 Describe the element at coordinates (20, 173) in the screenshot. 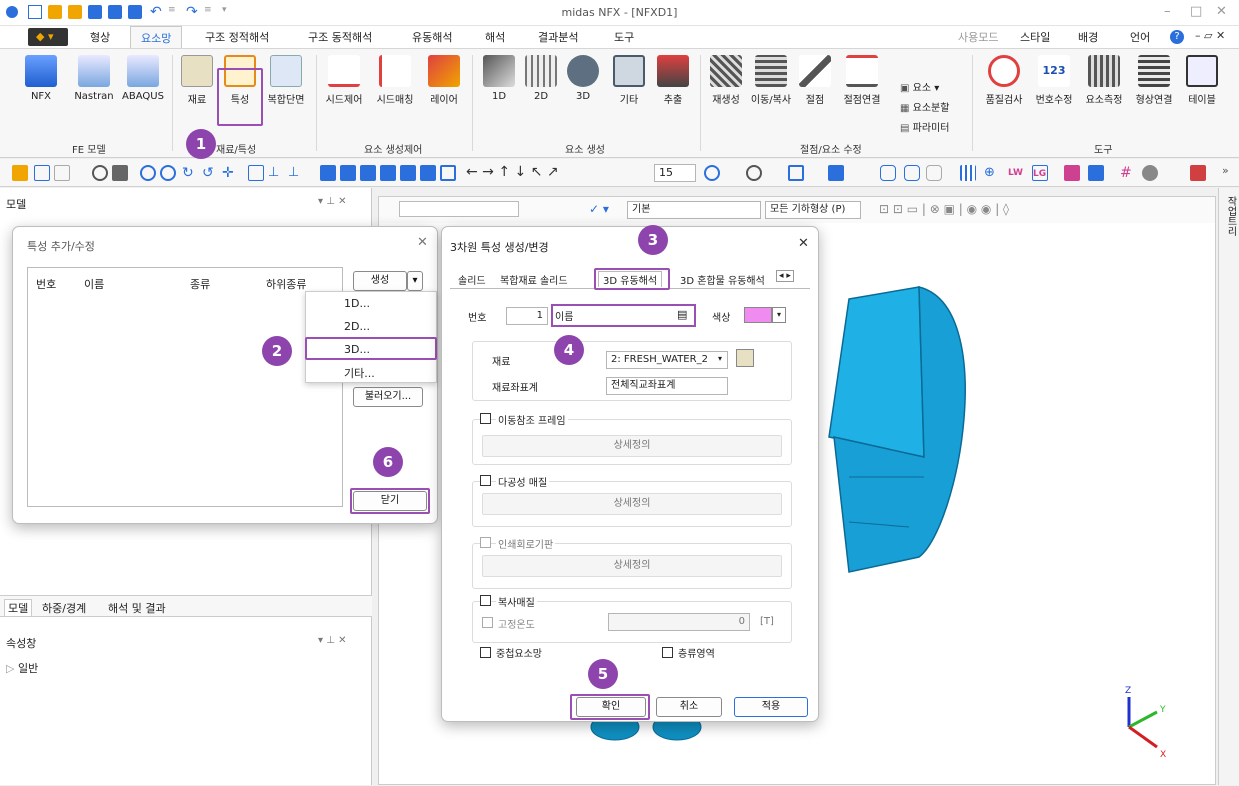

I see `select-icon` at that location.